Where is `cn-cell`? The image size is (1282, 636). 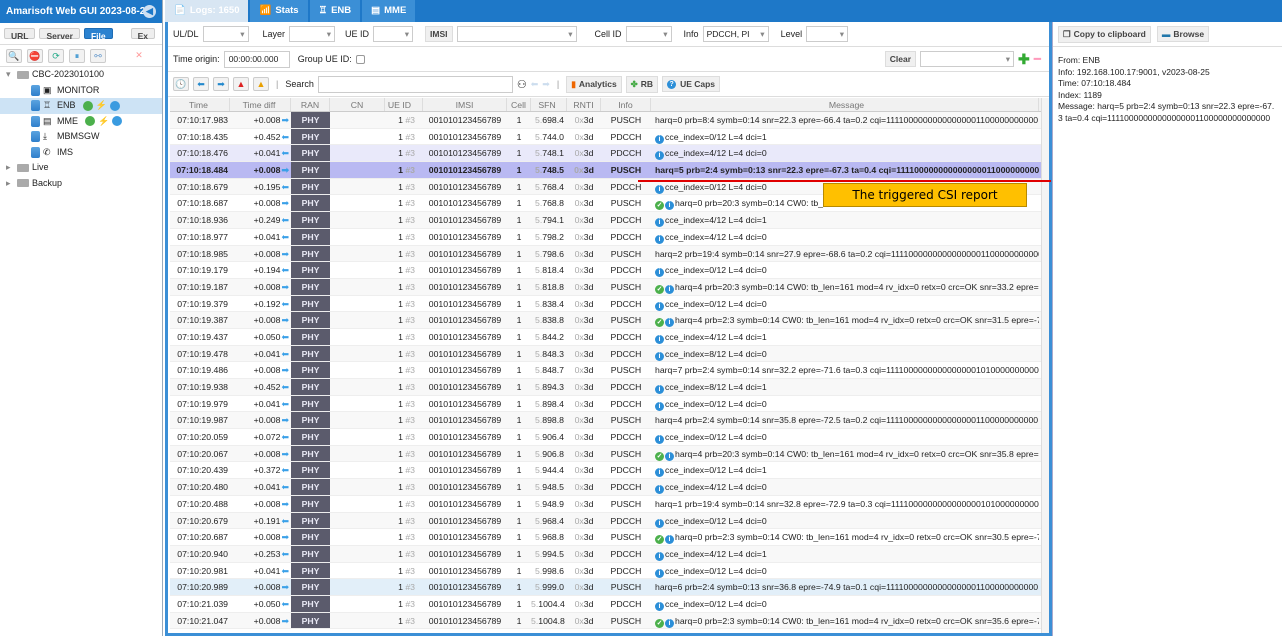 cn-cell is located at coordinates (357, 487).